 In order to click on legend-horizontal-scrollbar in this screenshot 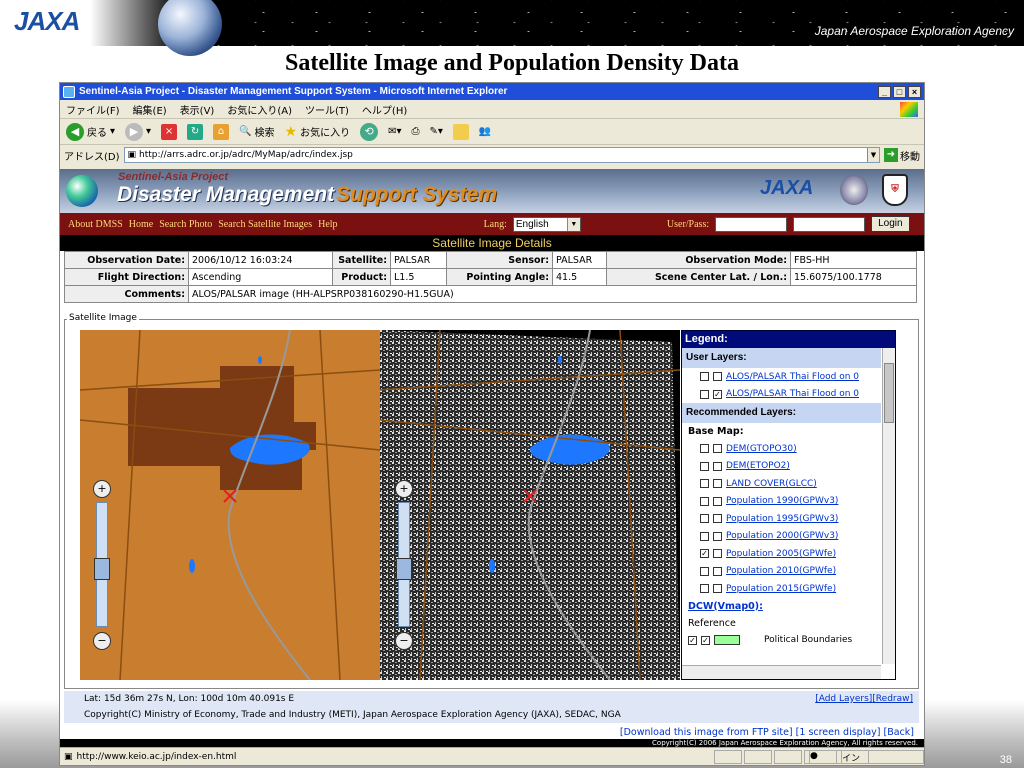, I will do `click(781, 672)`.